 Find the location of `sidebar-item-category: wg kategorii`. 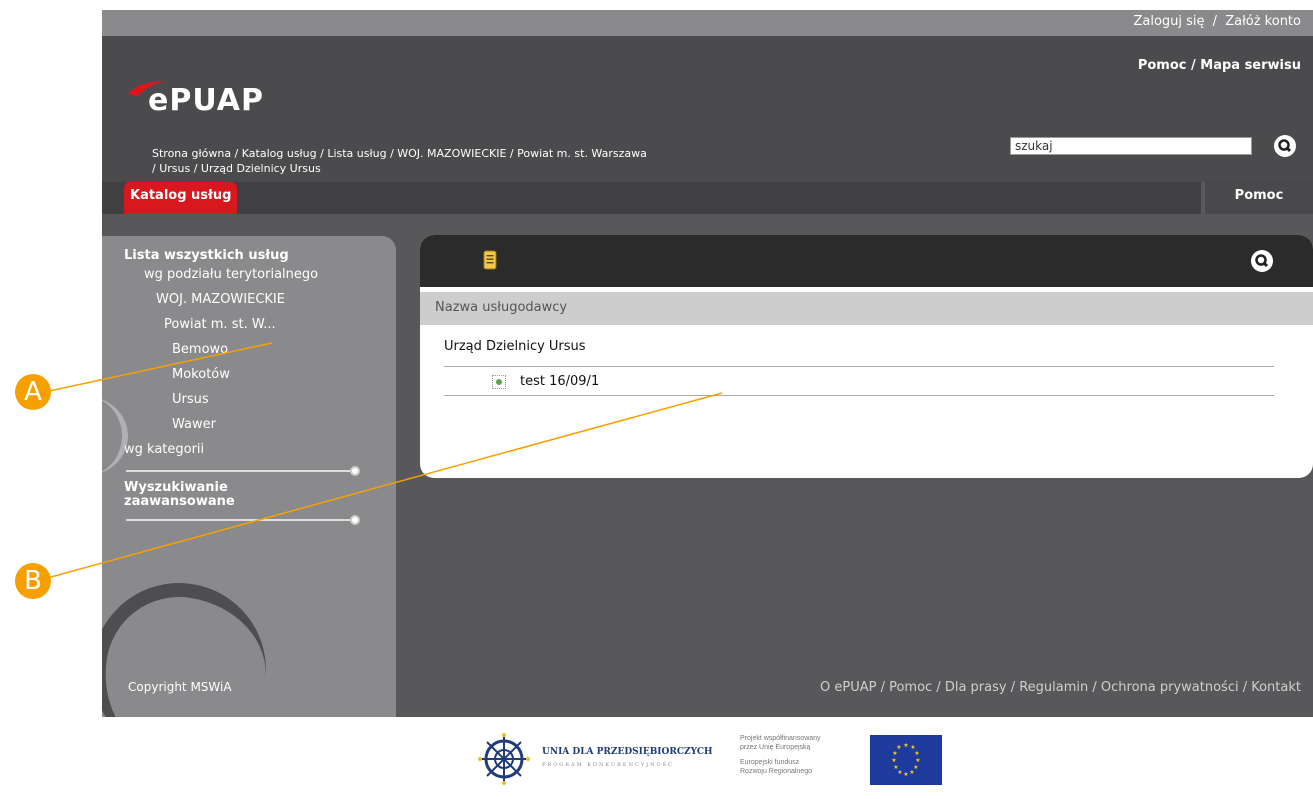

sidebar-item-category: wg kategorii is located at coordinates (164, 449).